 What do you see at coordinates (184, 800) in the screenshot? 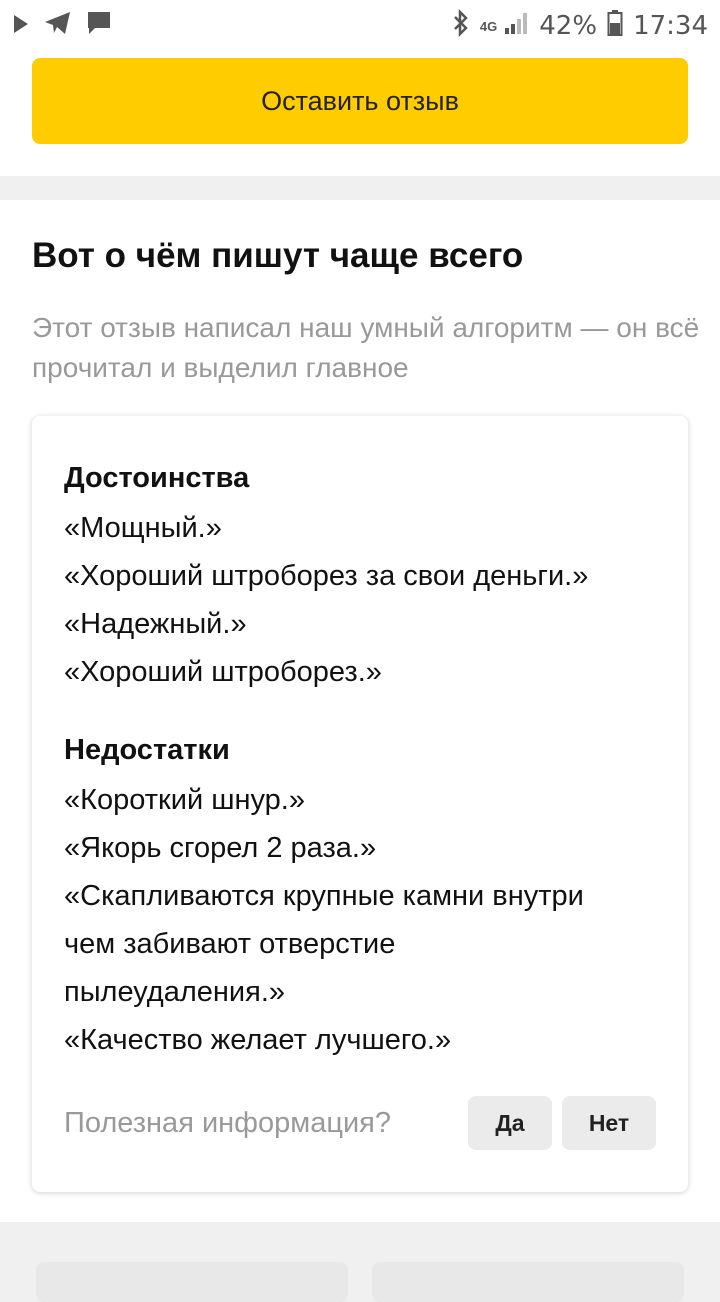
I see `cons-item: «Короткий шнур.»` at bounding box center [184, 800].